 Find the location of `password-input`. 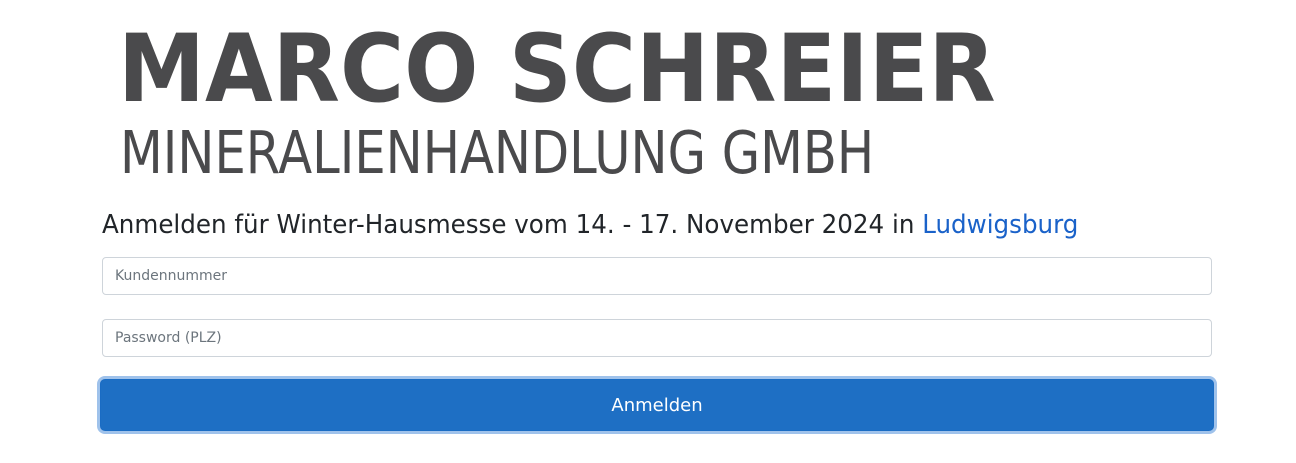

password-input is located at coordinates (657, 338).